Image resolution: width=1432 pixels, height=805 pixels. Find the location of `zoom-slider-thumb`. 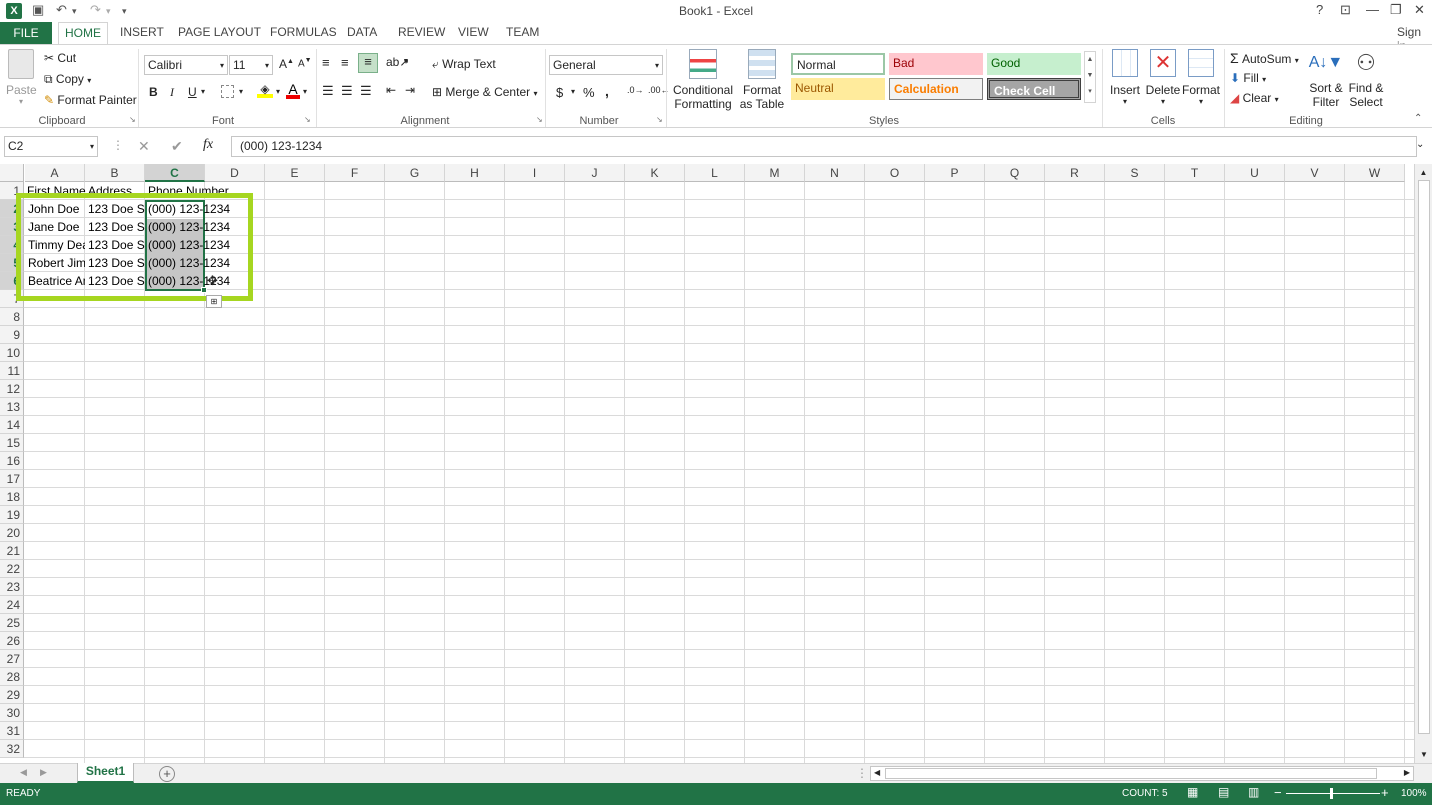

zoom-slider-thumb is located at coordinates (1331, 793).